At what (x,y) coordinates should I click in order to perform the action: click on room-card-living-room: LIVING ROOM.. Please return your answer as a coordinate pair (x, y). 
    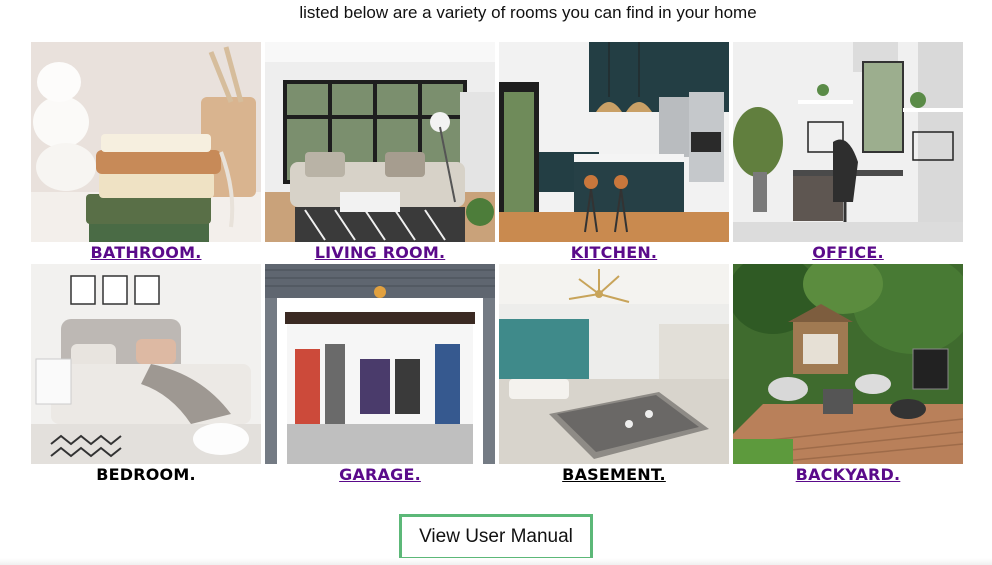
    Looking at the image, I should click on (380, 153).